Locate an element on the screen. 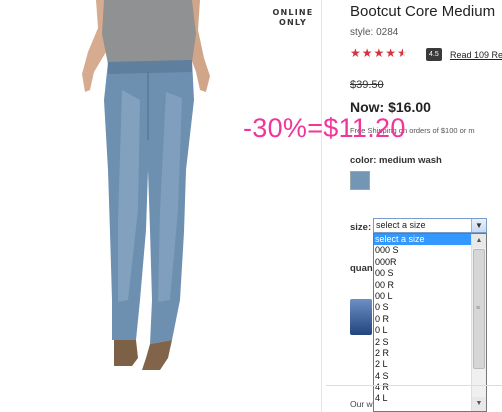  scroll-thumb: ≡ is located at coordinates (479, 309).